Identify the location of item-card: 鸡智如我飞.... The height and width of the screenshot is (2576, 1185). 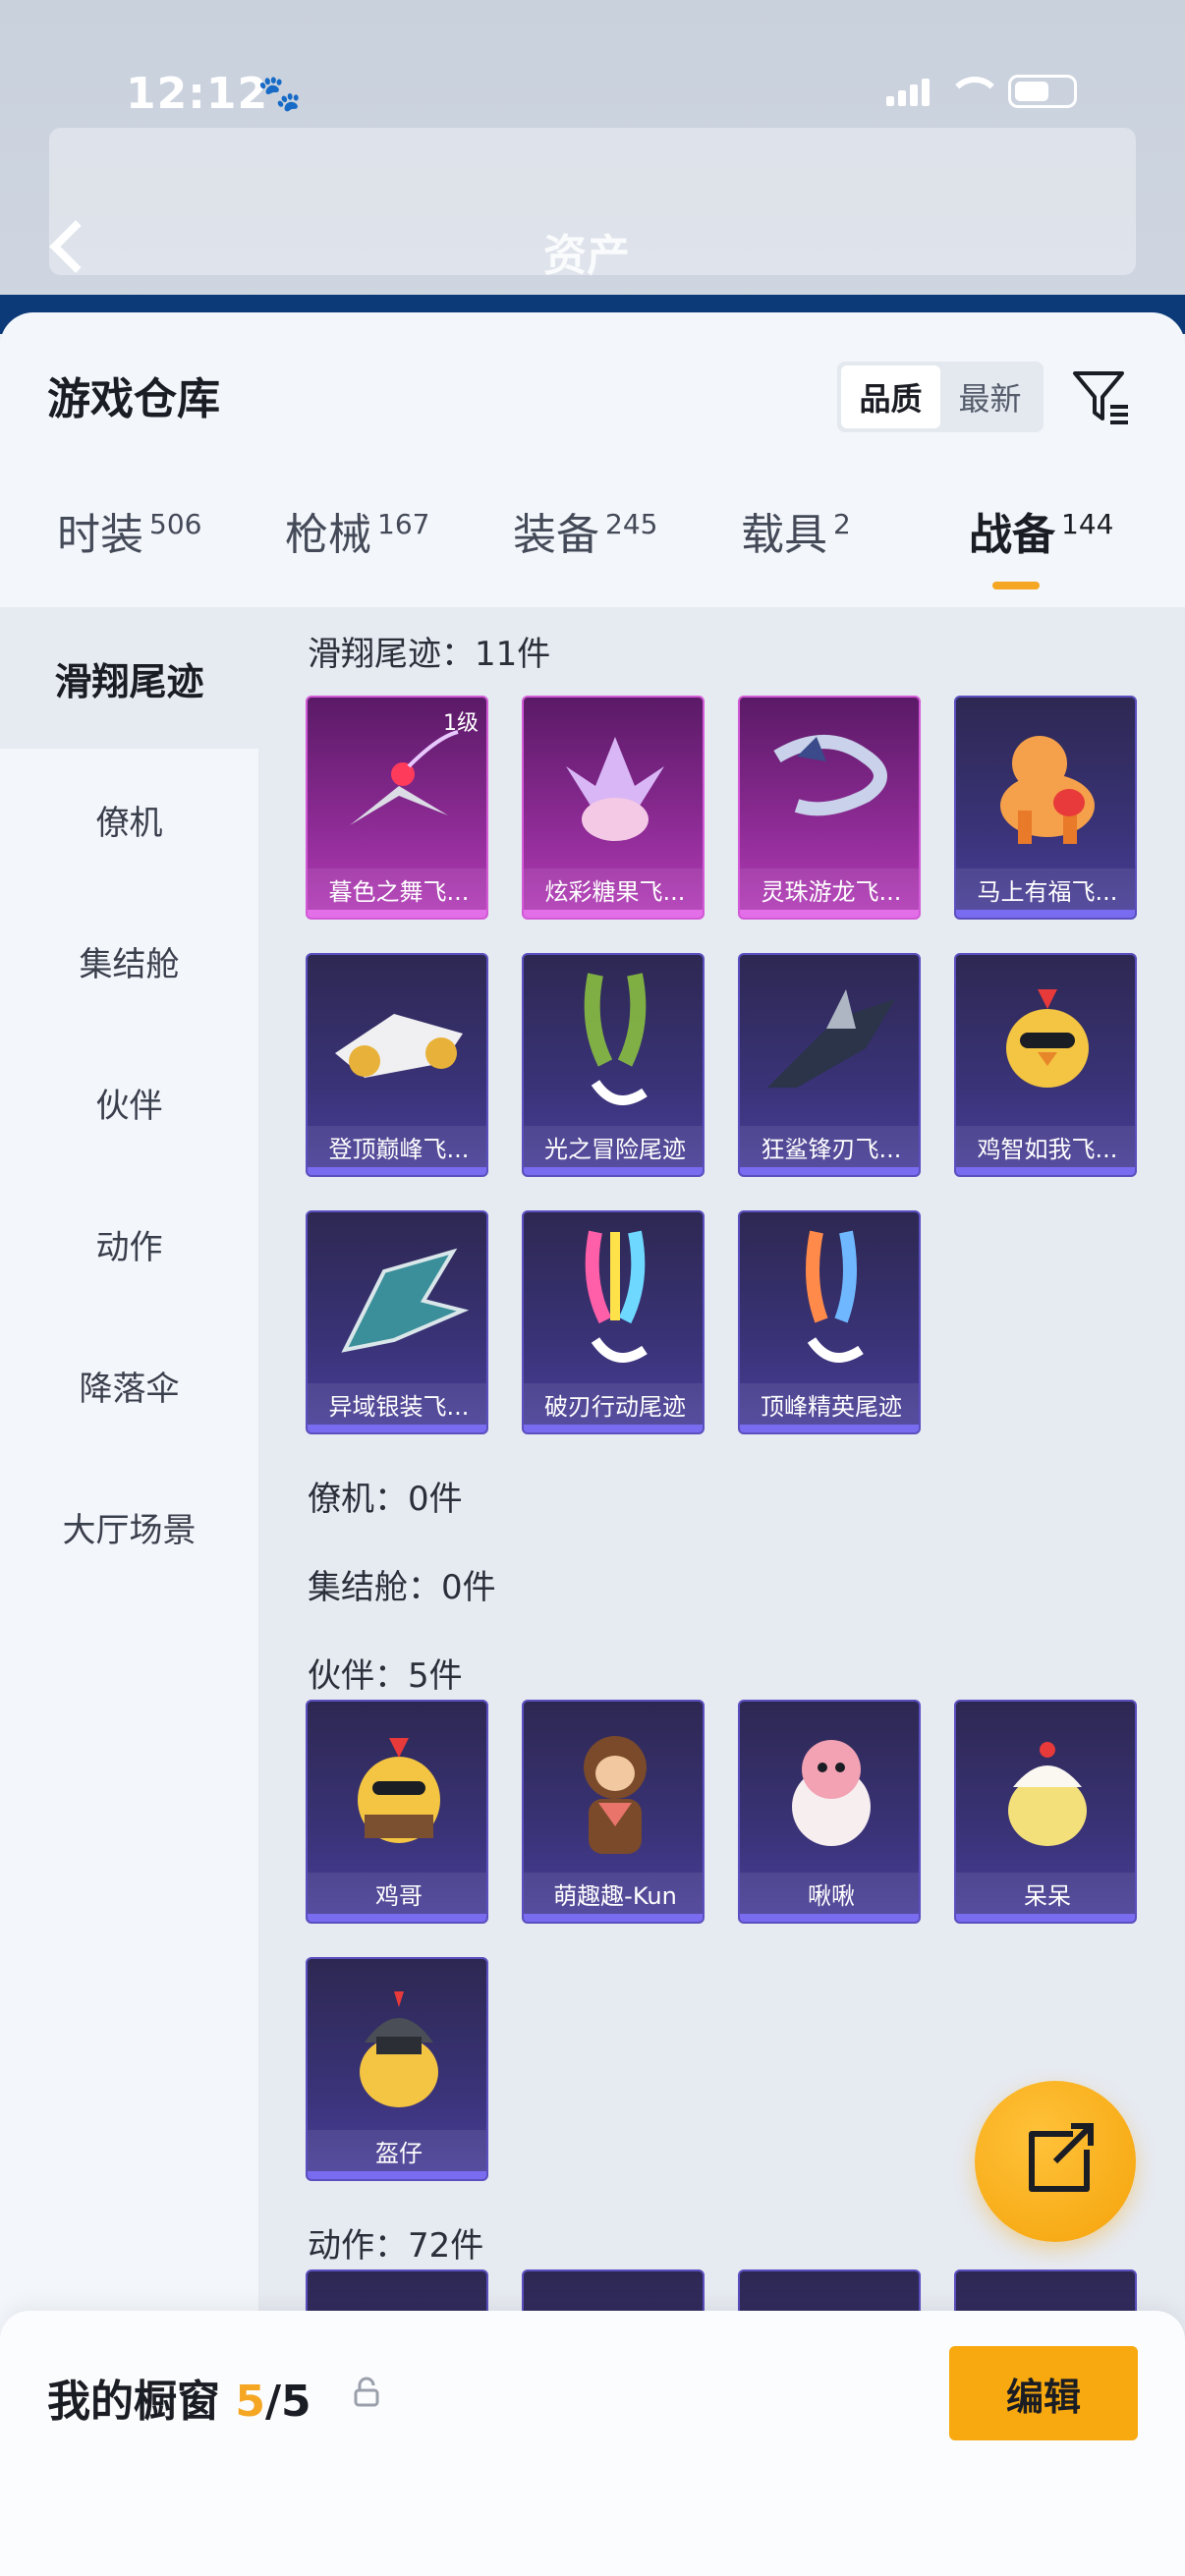
(1045, 1065).